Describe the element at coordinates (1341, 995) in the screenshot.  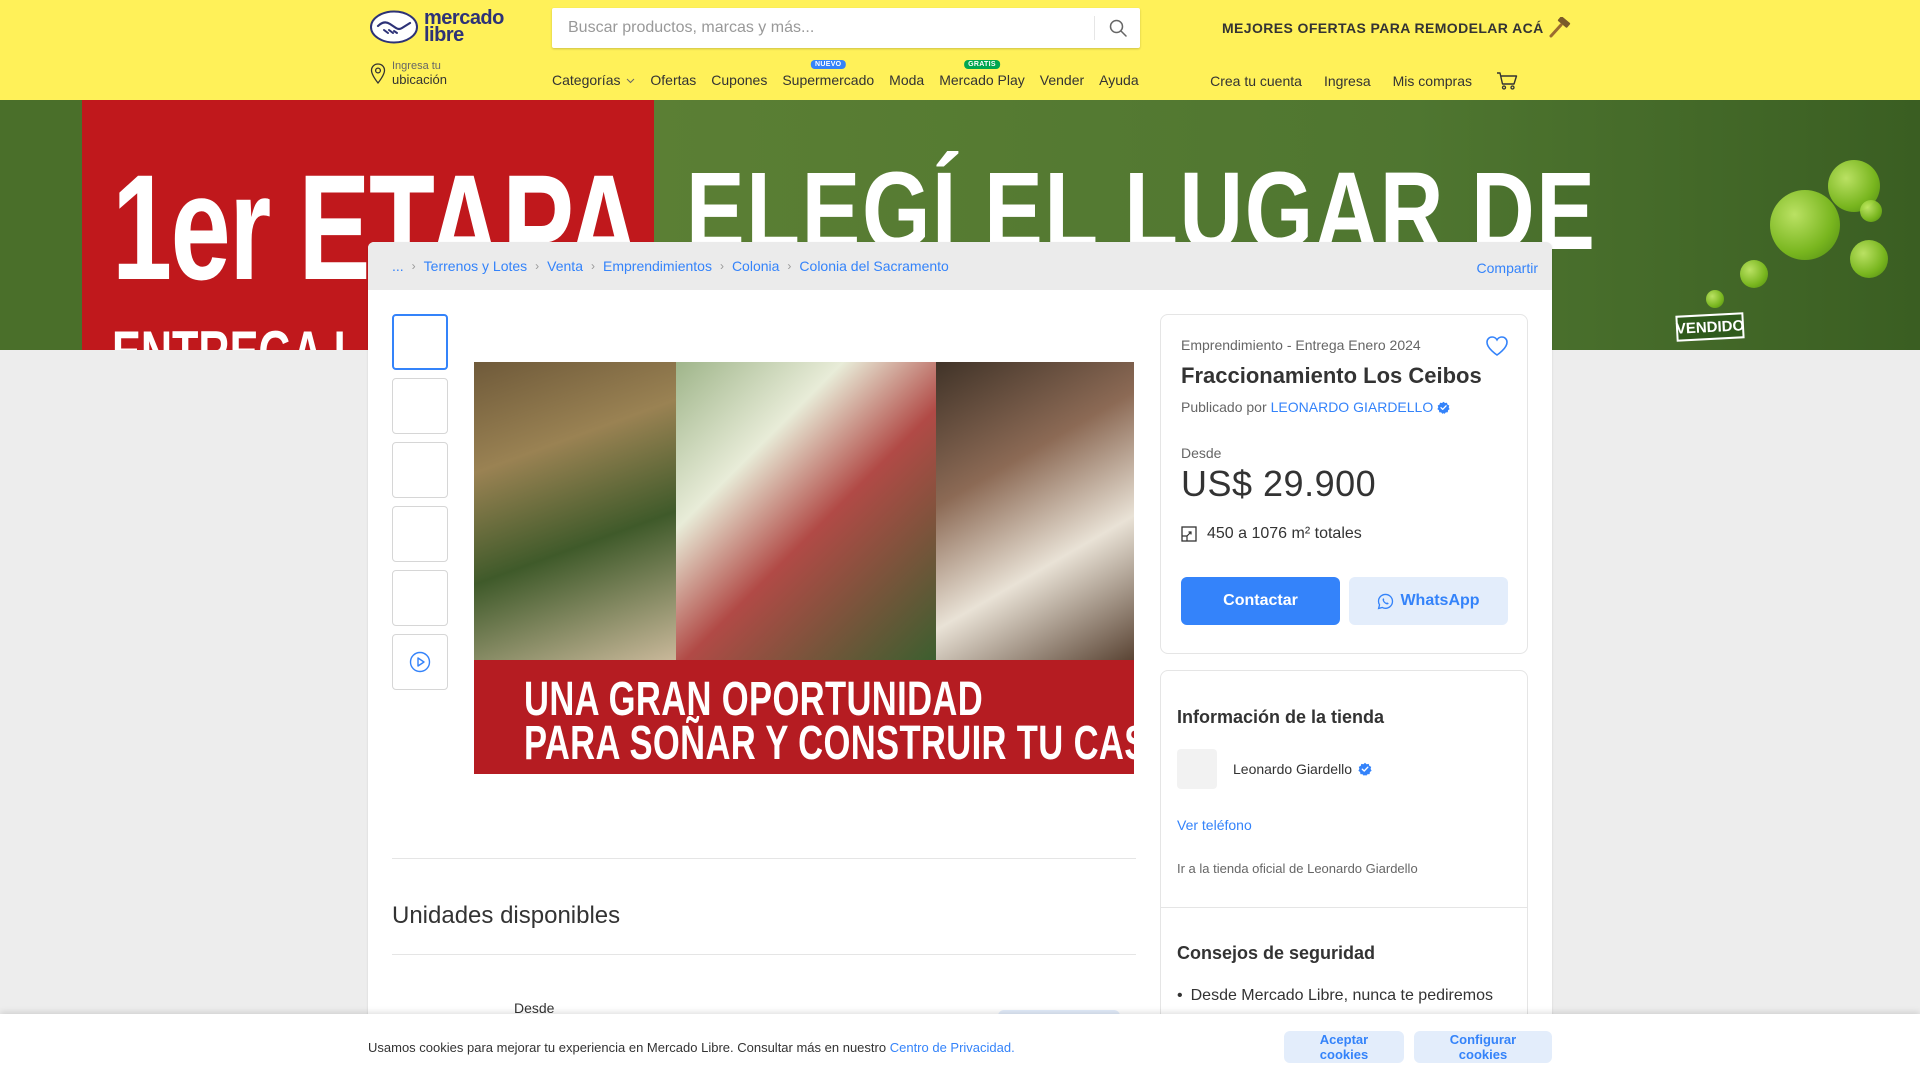
I see `safety-tip-text: Desde Mercado Libre, nunca te pediremos` at that location.